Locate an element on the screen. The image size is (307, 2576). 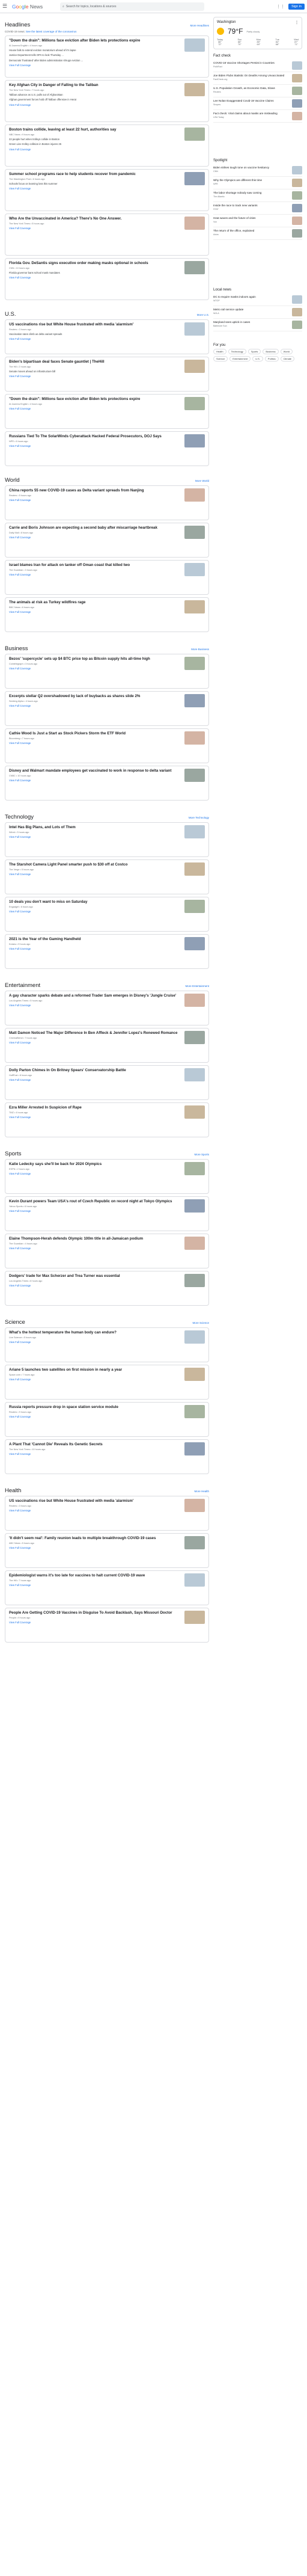
weather-more-icon: ⋮ is located at coordinates (297, 22).